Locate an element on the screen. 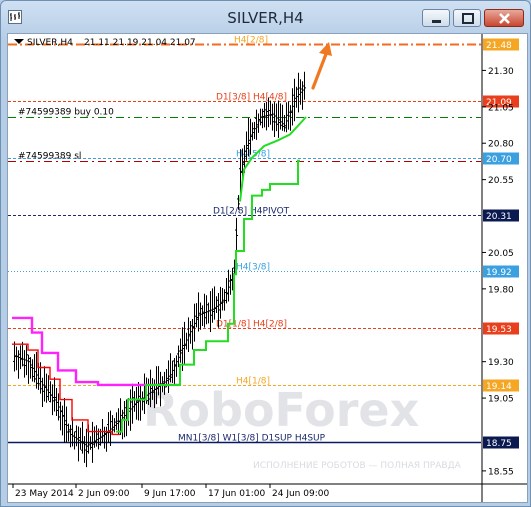 The height and width of the screenshot is (507, 531). level-label: H4[1/8] is located at coordinates (253, 382).